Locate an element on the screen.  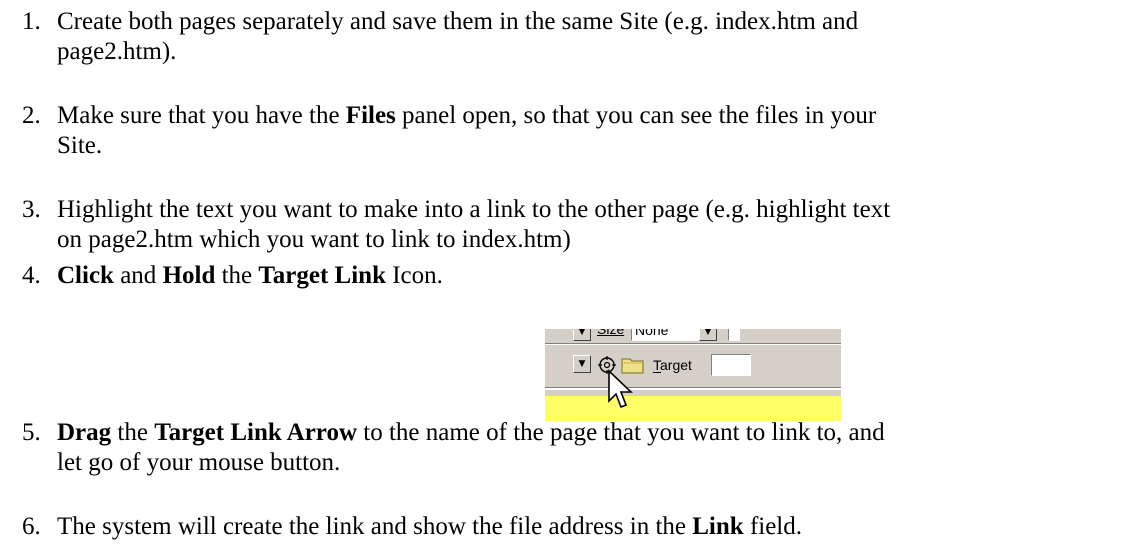
step-line: page2.htm). is located at coordinates (117, 51).